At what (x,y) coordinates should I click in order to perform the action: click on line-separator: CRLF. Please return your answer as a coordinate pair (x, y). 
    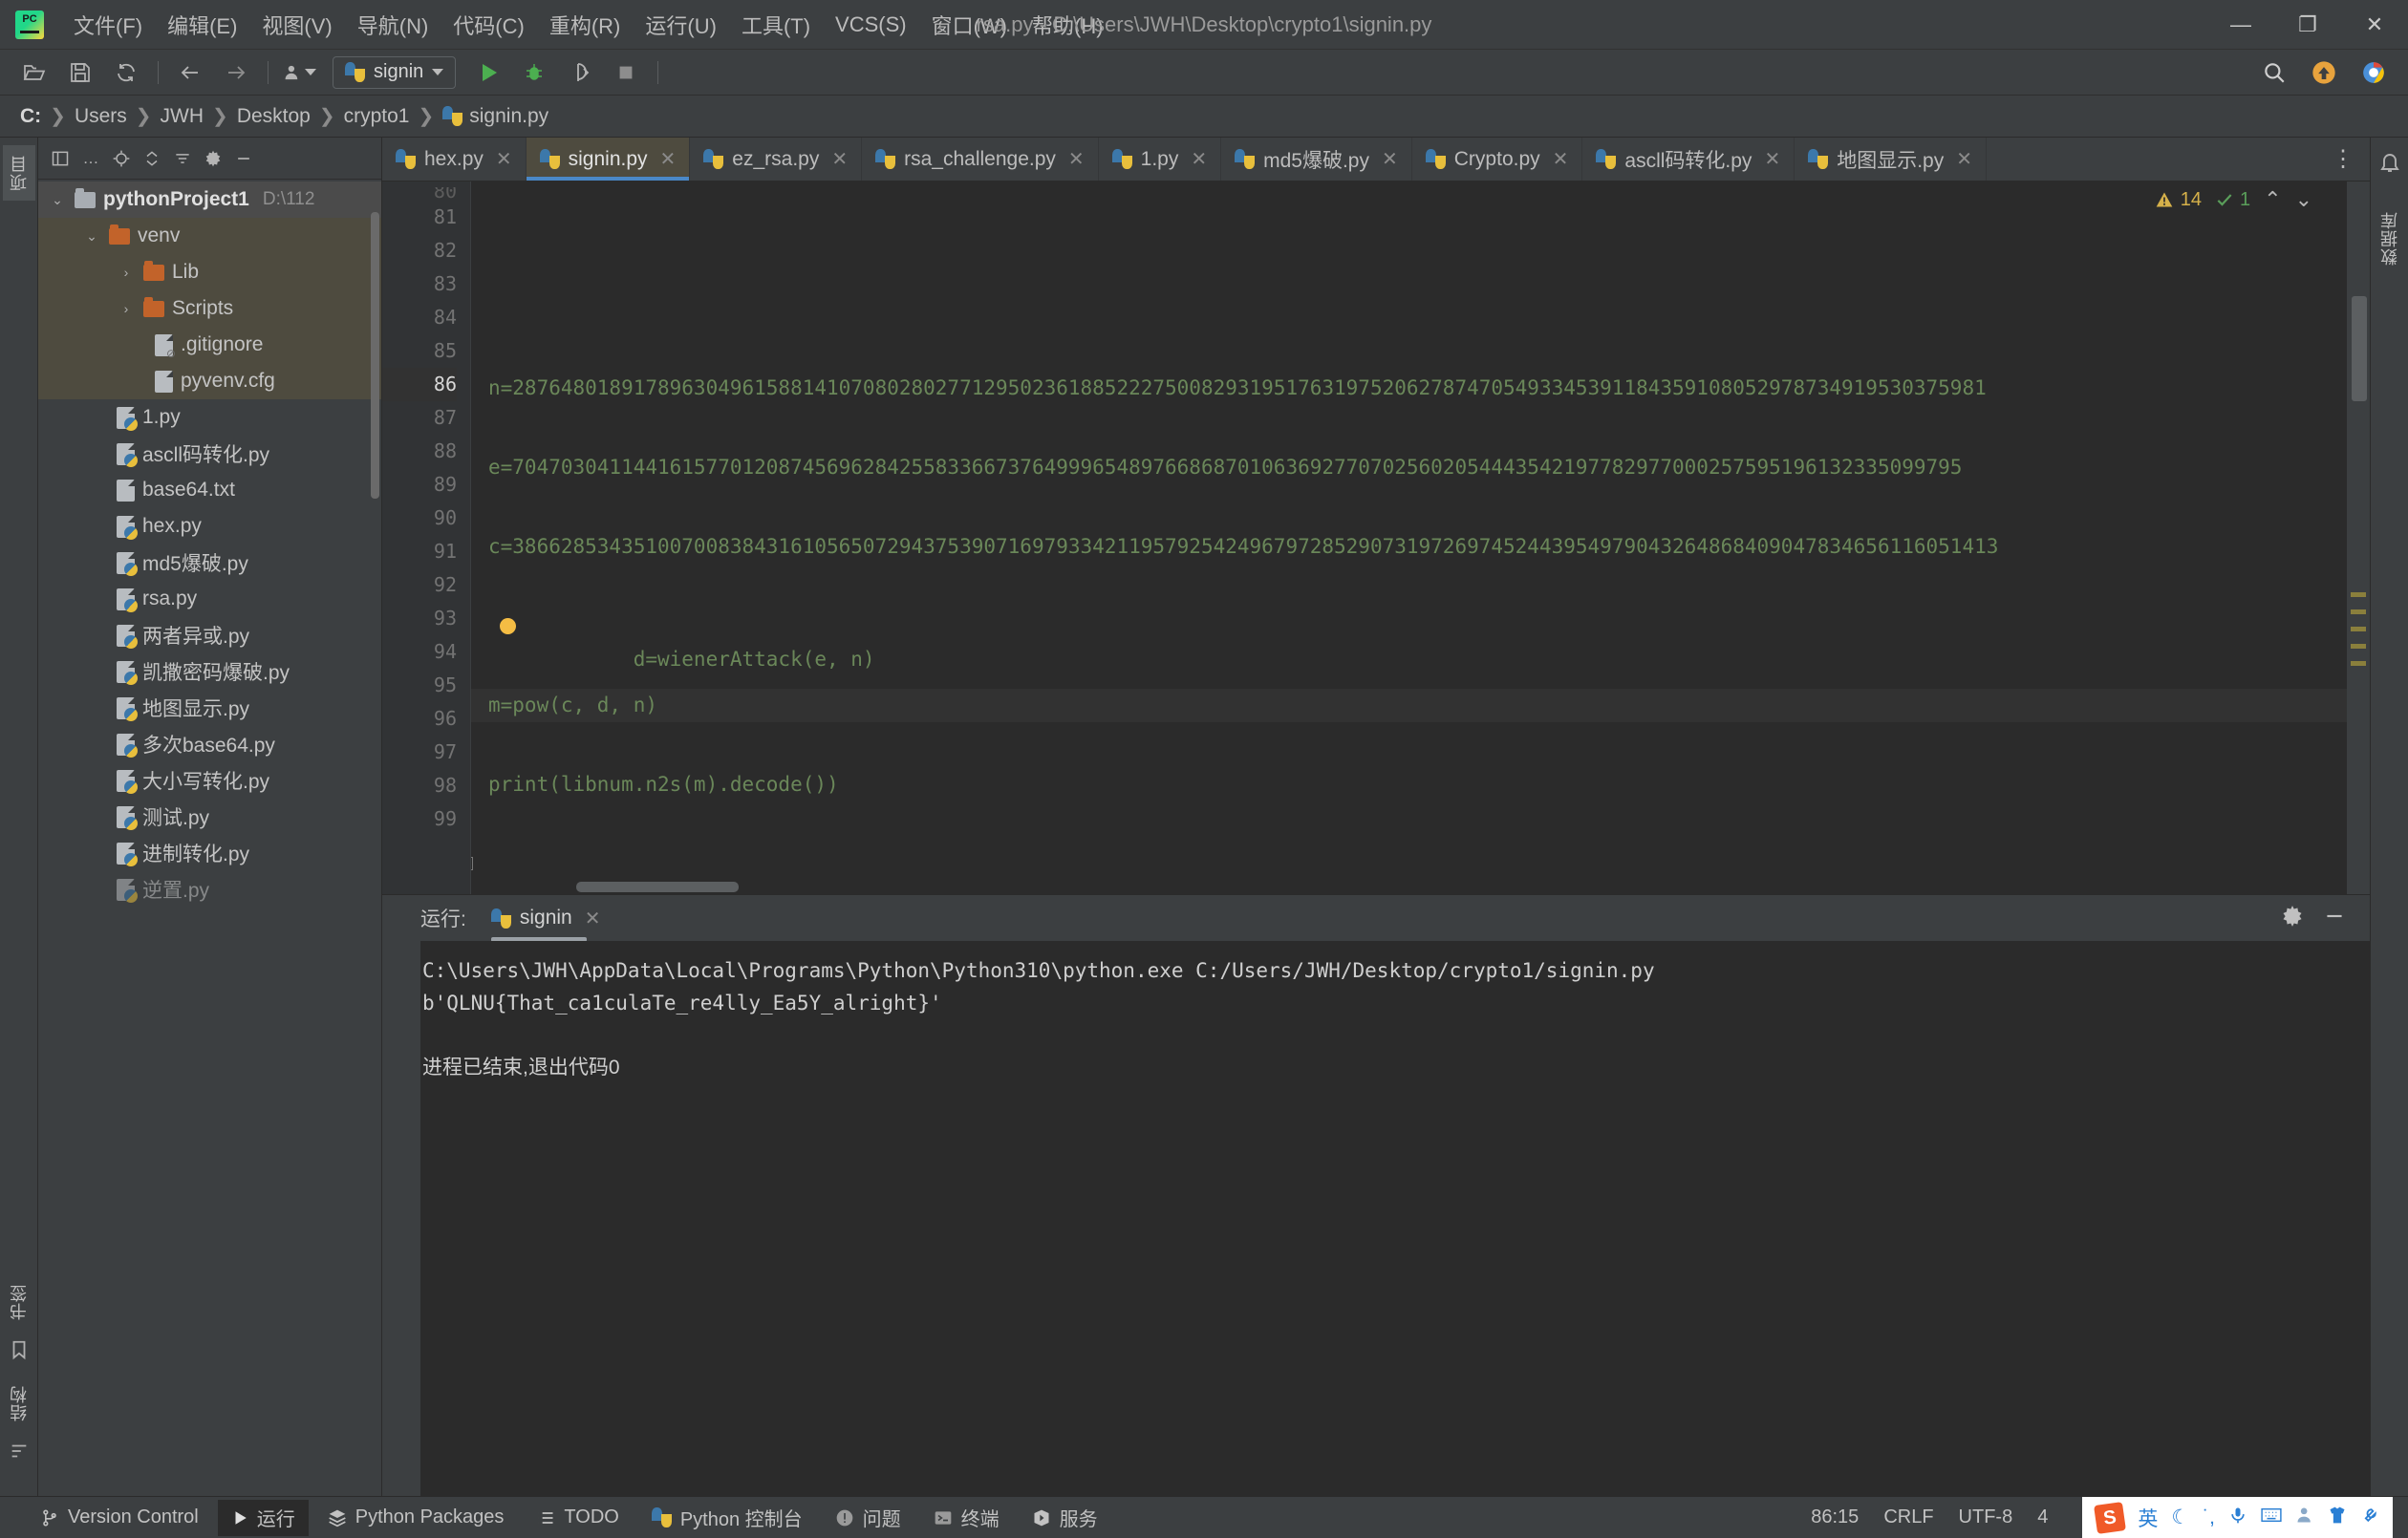
    Looking at the image, I should click on (1908, 1517).